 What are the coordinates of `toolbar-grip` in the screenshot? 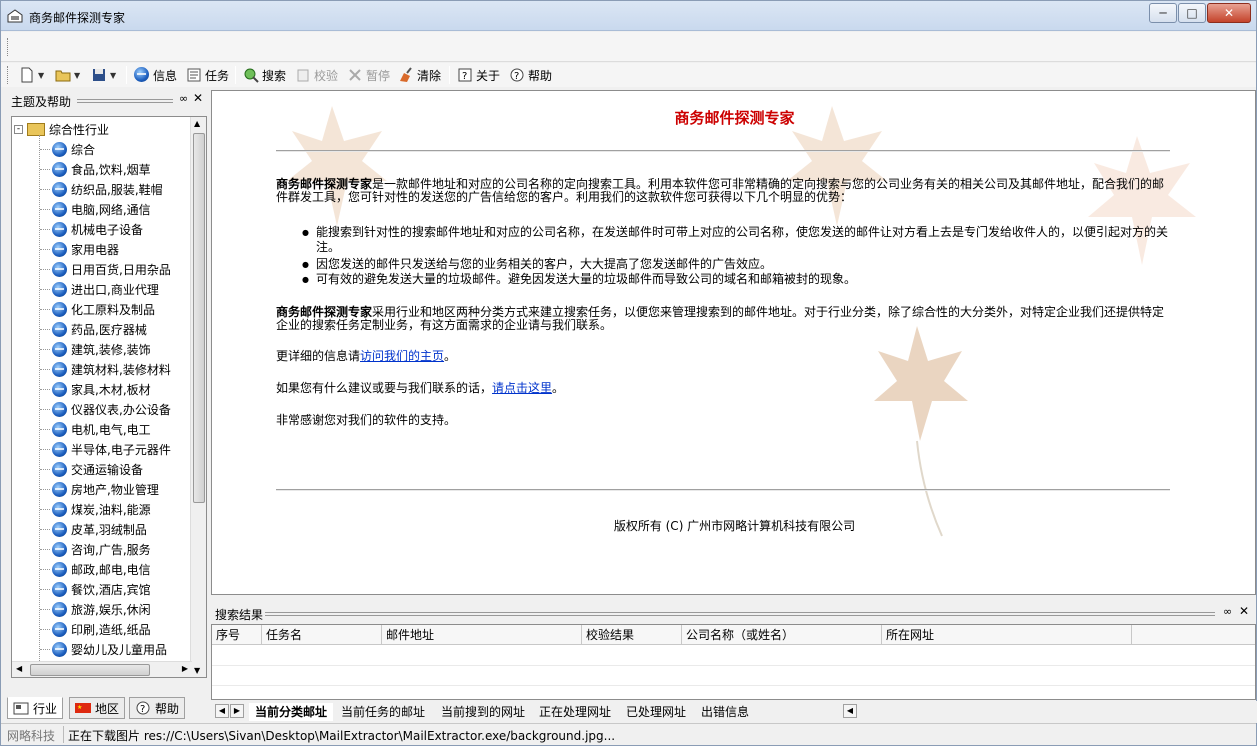 It's located at (8, 75).